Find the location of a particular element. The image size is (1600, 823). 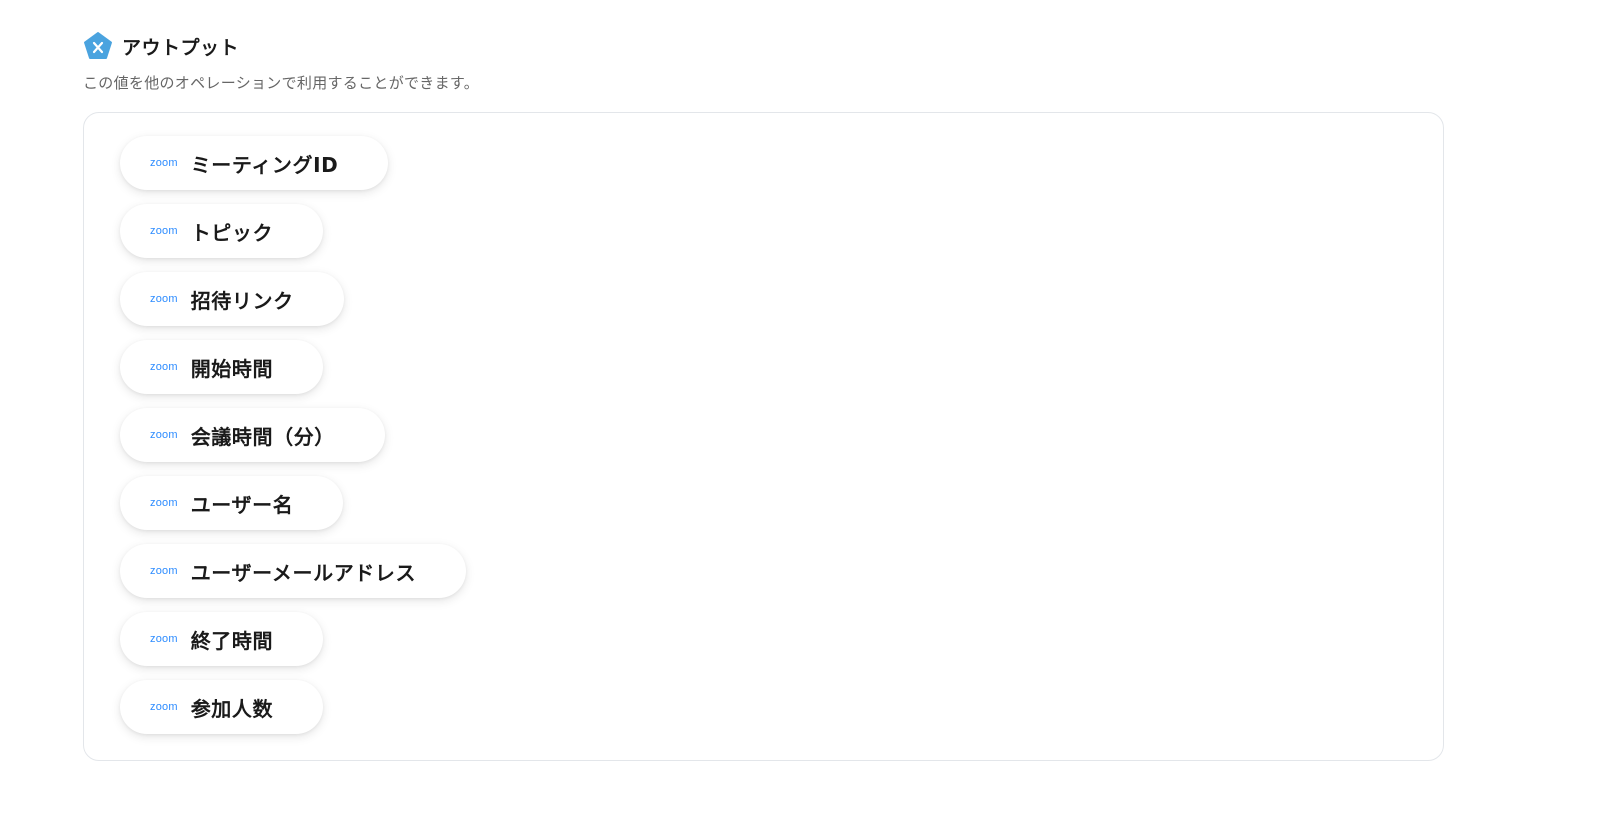

output-chip-label: トピック is located at coordinates (232, 232).